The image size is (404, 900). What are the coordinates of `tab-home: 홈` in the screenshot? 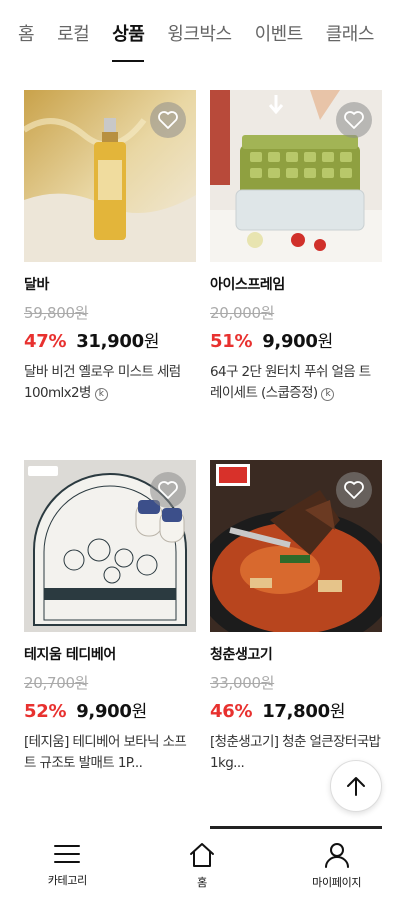 It's located at (26, 33).